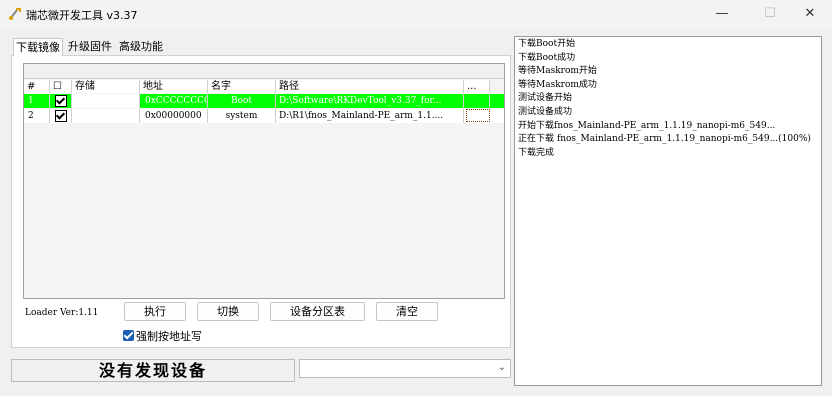 The width and height of the screenshot is (832, 396). I want to click on row-name: system, so click(242, 116).